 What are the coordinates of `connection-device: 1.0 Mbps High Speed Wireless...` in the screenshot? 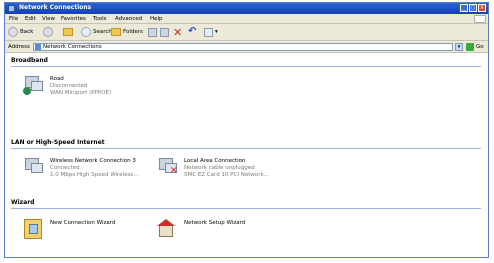 It's located at (94, 175).